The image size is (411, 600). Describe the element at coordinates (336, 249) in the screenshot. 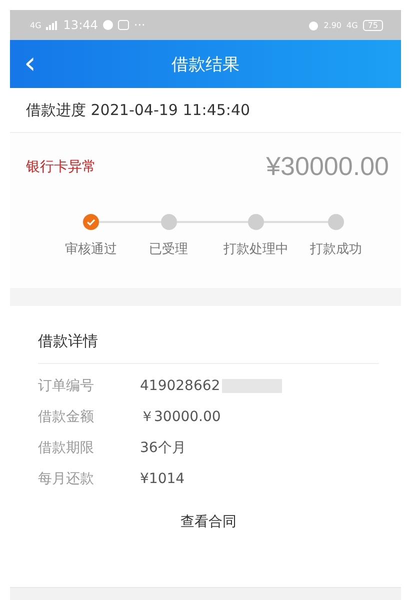

I see `step-label: 打款成功` at that location.